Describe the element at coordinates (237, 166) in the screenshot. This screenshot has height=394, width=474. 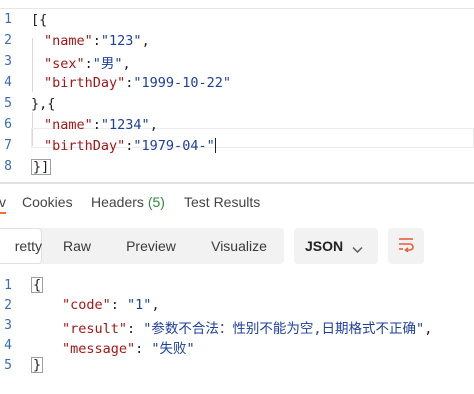
I see `code-line: 8 }]` at that location.